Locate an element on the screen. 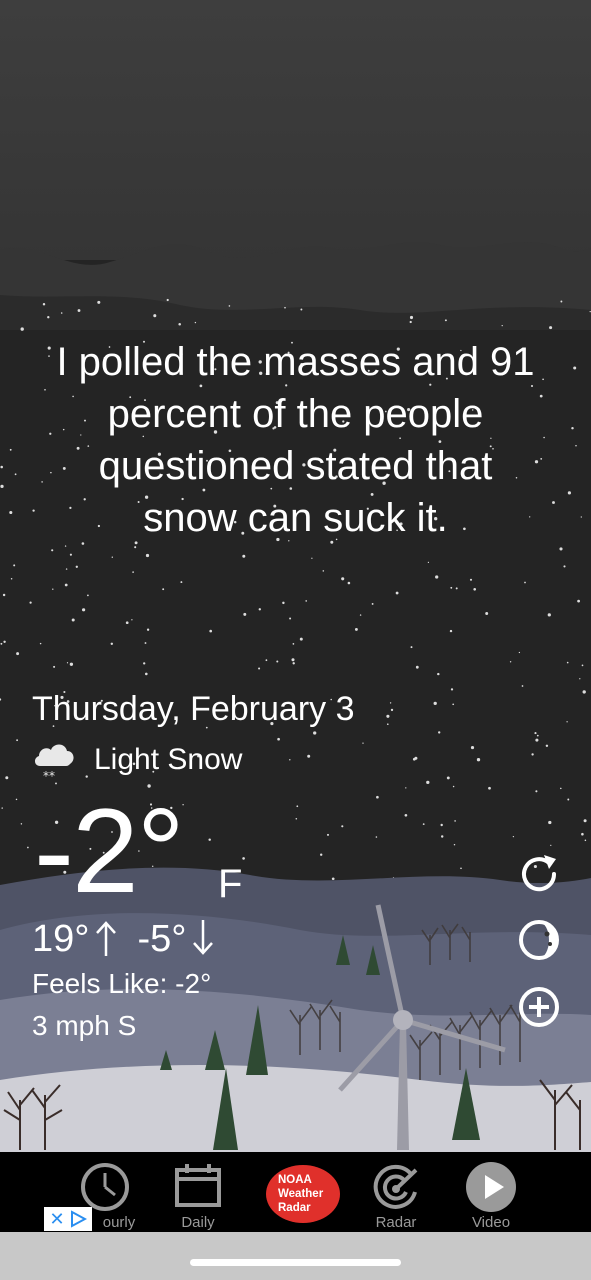 This screenshot has width=591, height=1280. tab-label: Daily is located at coordinates (198, 1222).